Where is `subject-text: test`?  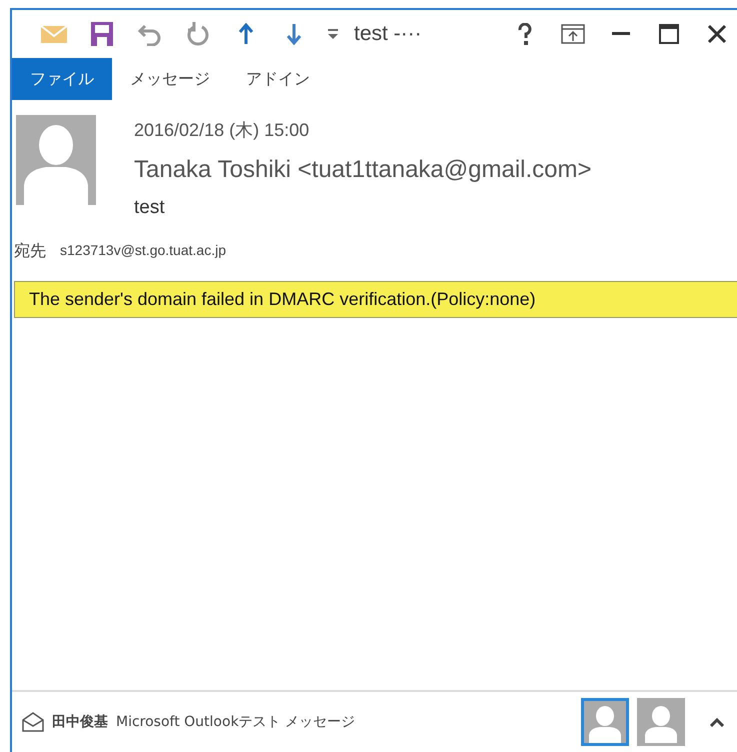
subject-text: test is located at coordinates (150, 208).